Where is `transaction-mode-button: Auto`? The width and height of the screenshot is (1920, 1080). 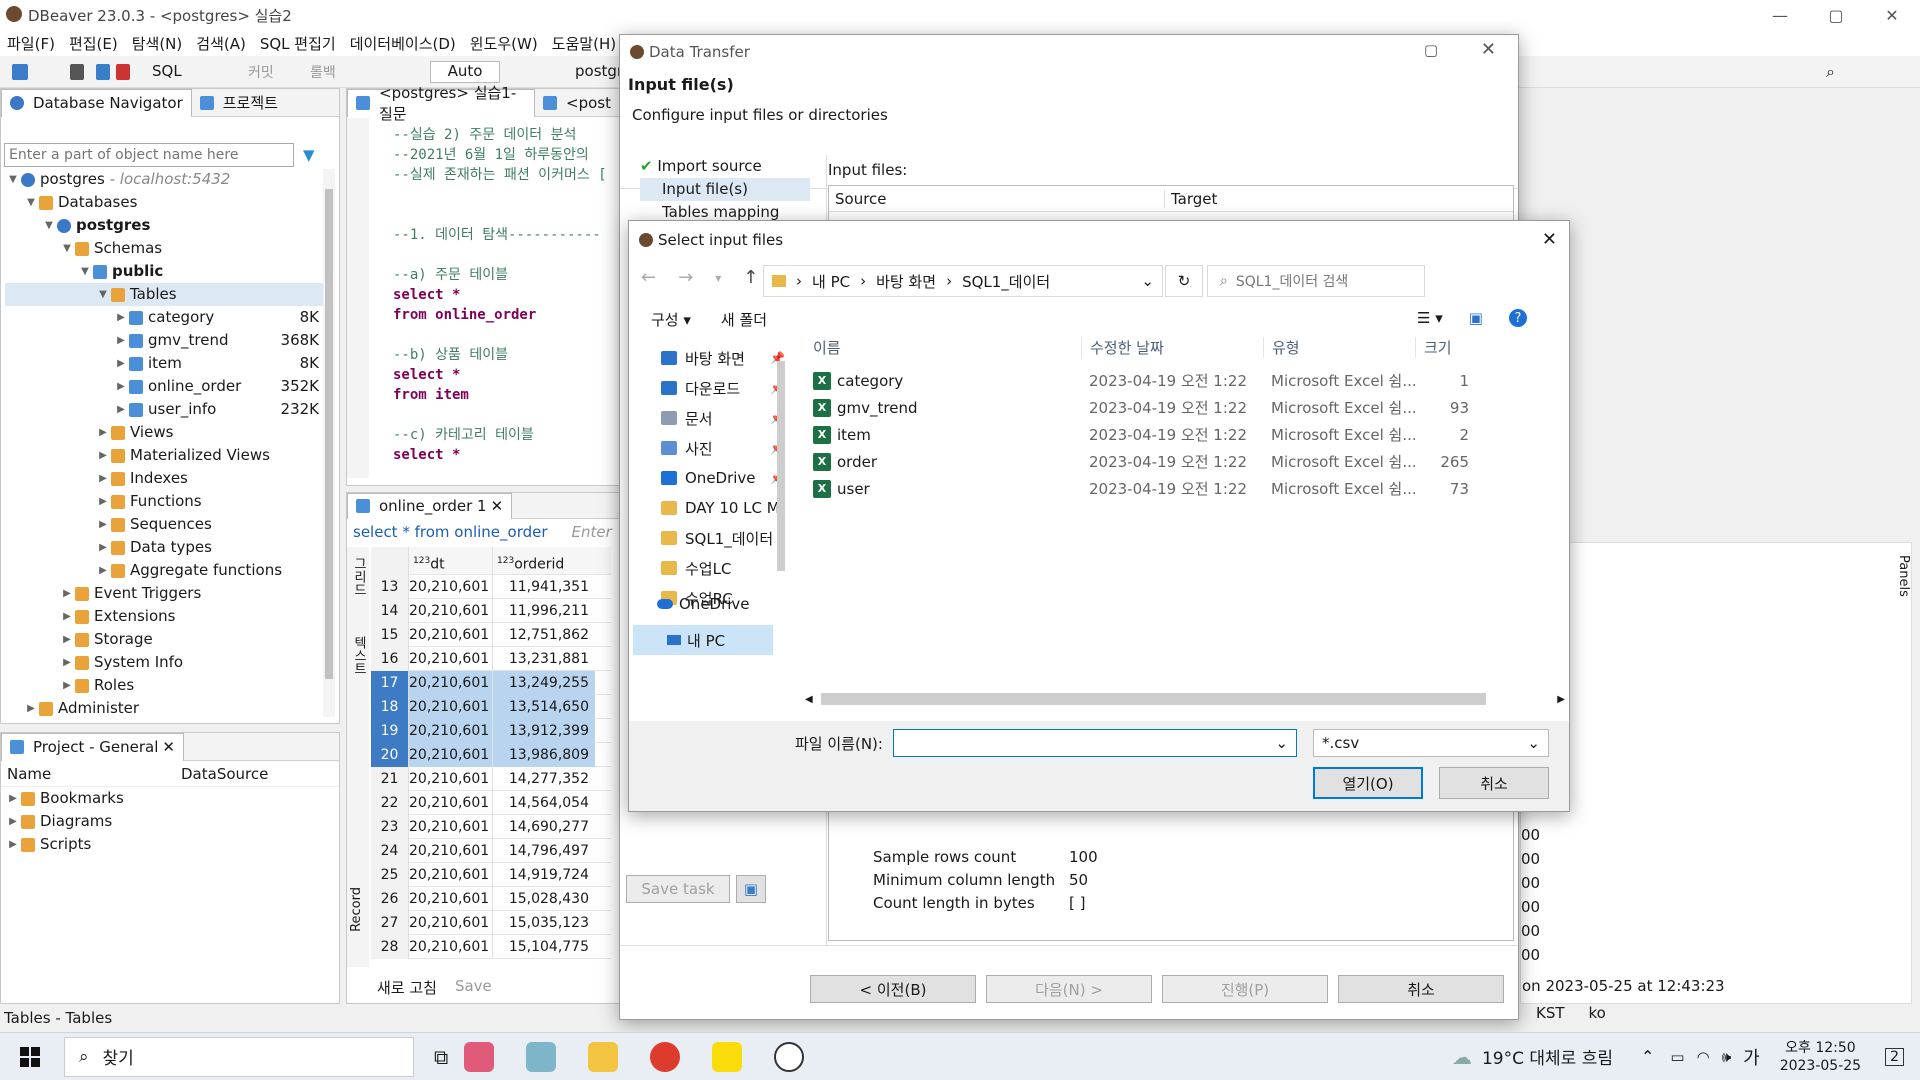 transaction-mode-button: Auto is located at coordinates (465, 72).